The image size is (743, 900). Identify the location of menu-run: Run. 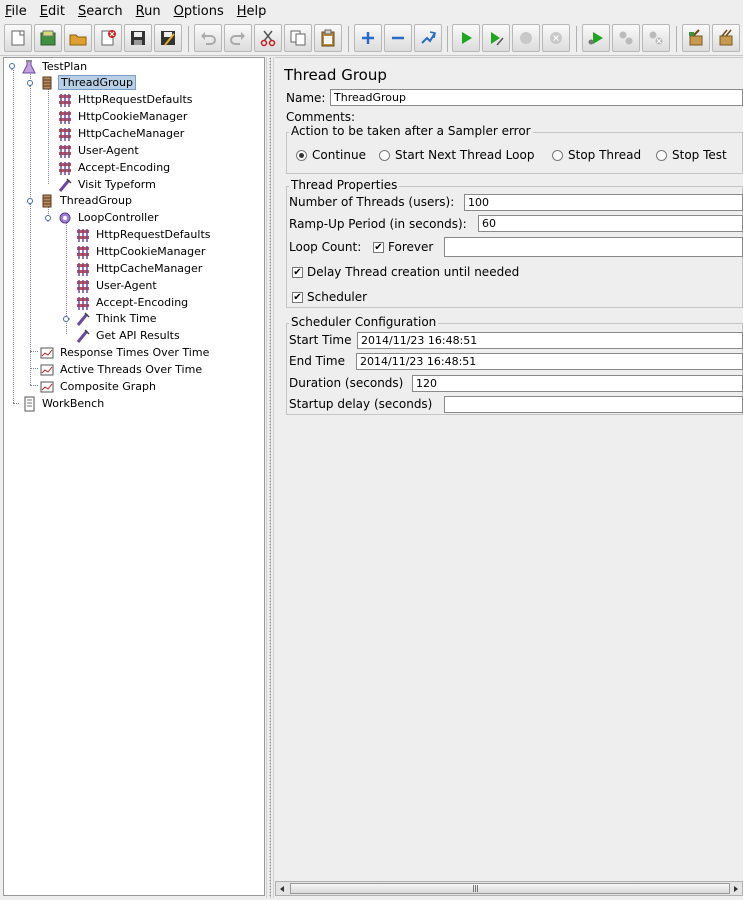
(148, 11).